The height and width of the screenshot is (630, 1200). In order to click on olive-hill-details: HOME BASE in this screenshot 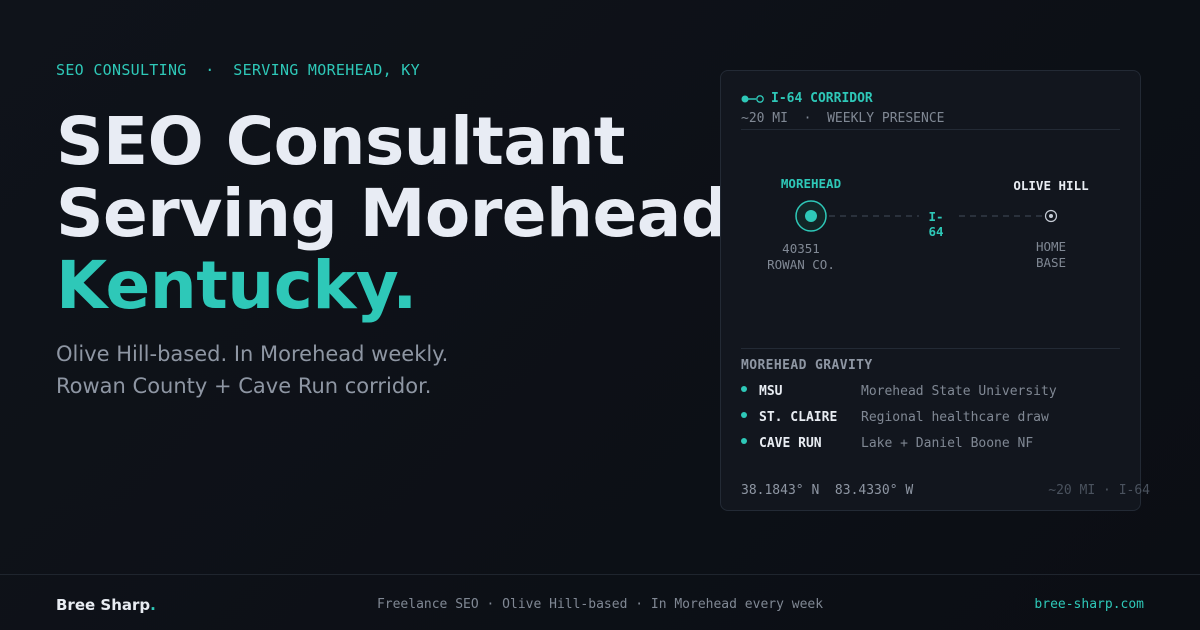, I will do `click(1051, 255)`.